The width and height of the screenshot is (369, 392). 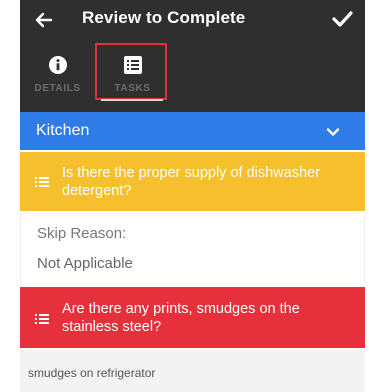 What do you see at coordinates (57, 65) in the screenshot?
I see `info-icon` at bounding box center [57, 65].